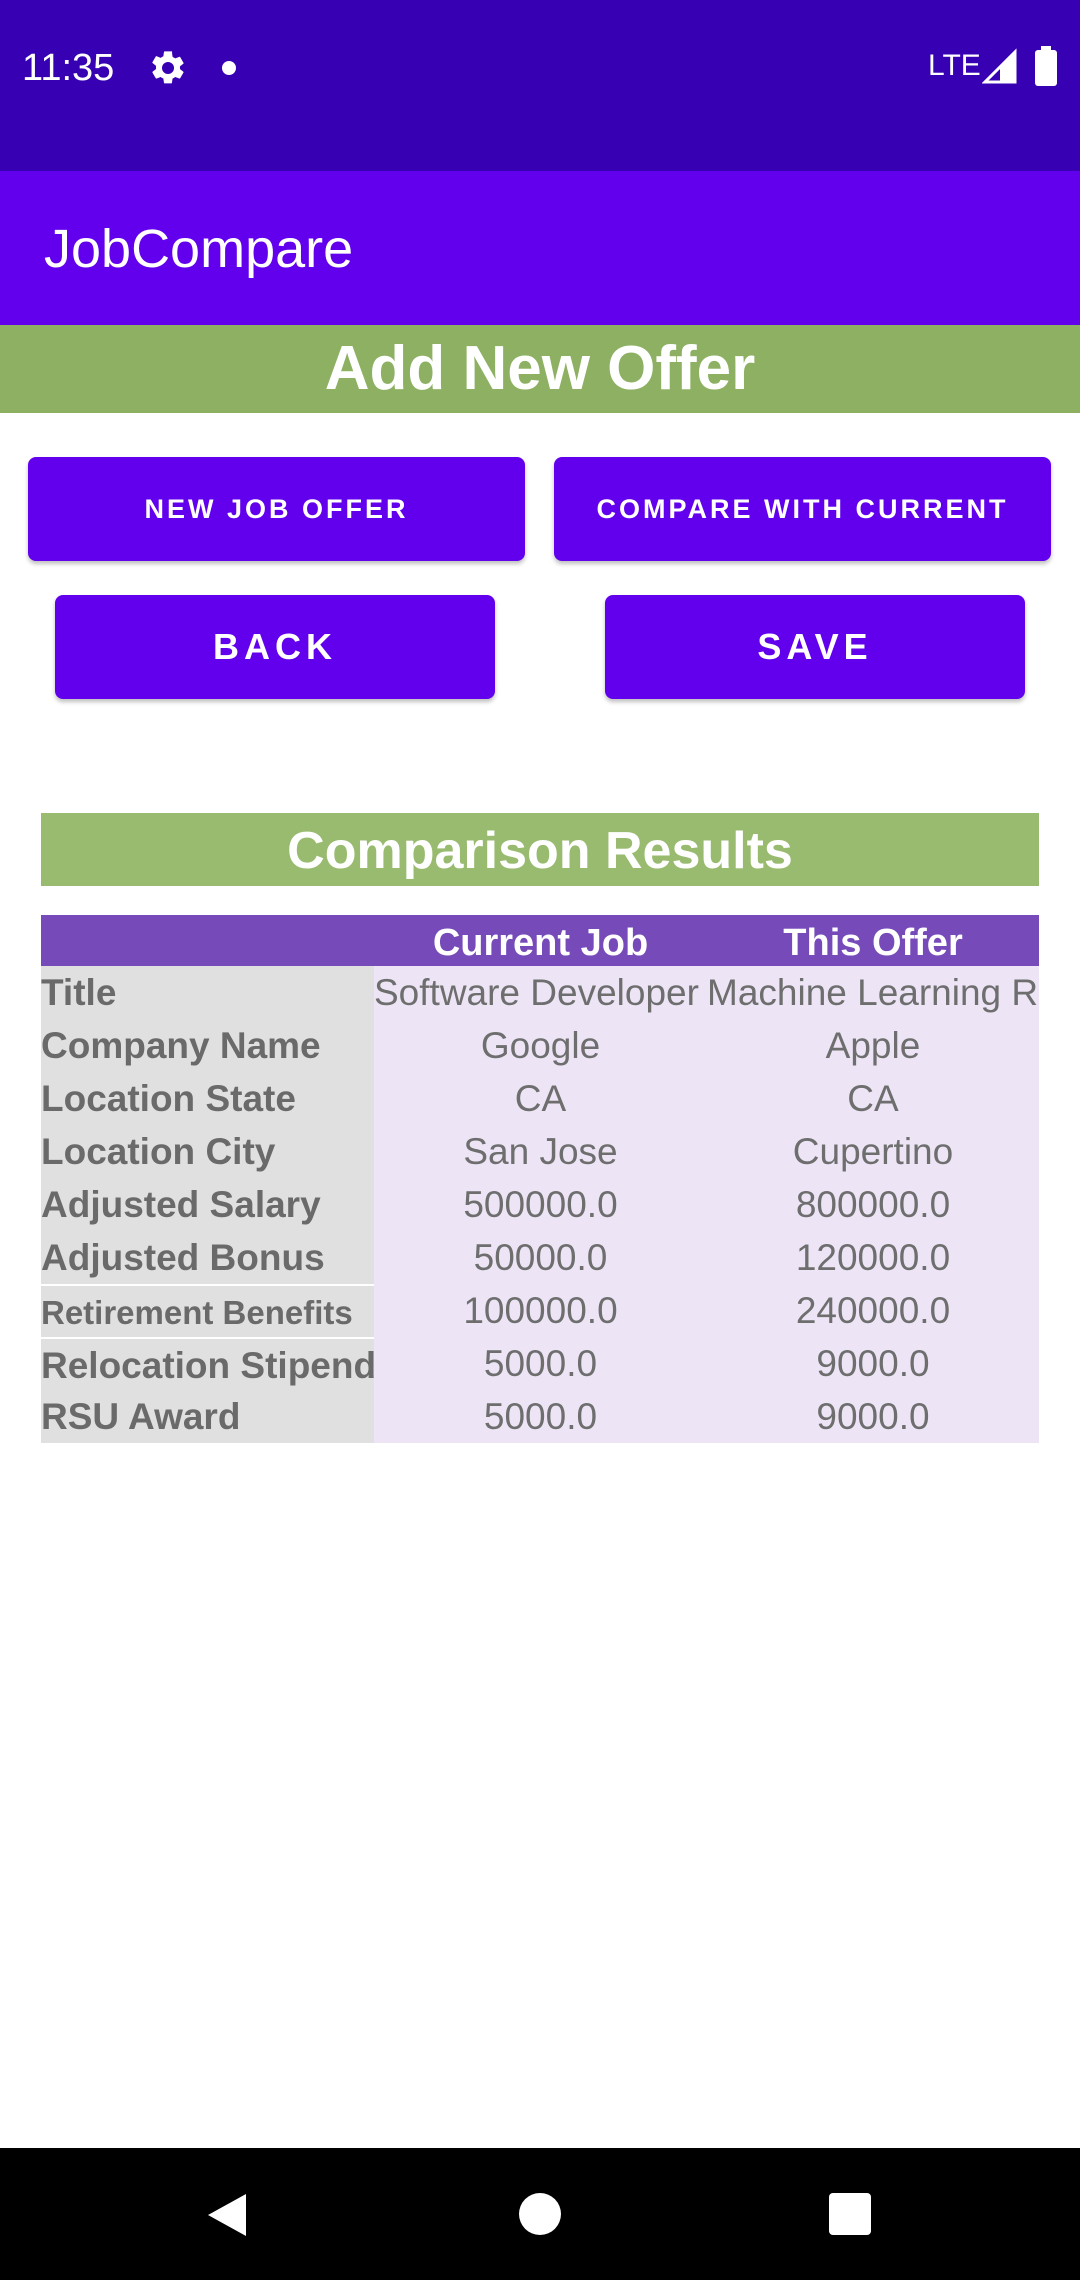  I want to click on table-row: RSU Award 5000.0 9000.0, so click(540, 1416).